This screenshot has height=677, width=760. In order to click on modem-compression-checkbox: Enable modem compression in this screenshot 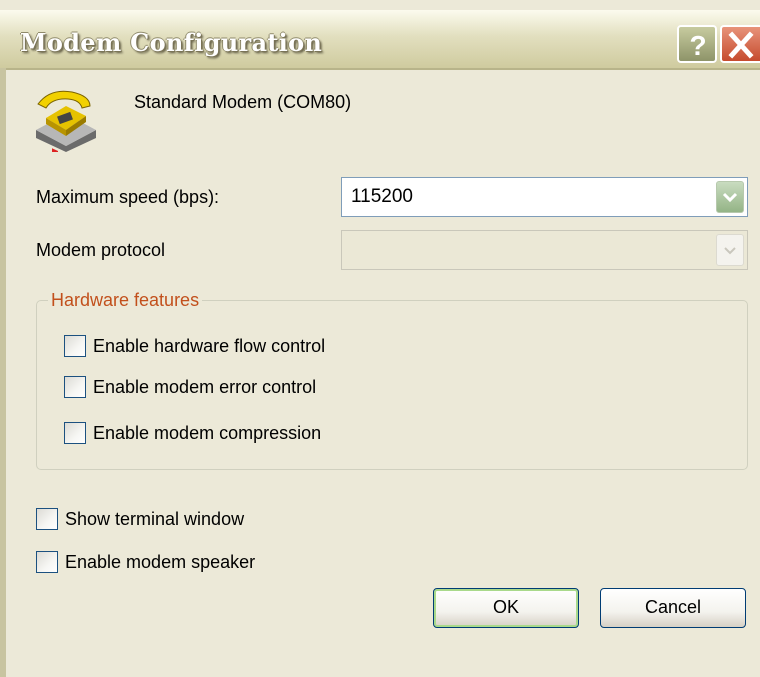, I will do `click(192, 433)`.